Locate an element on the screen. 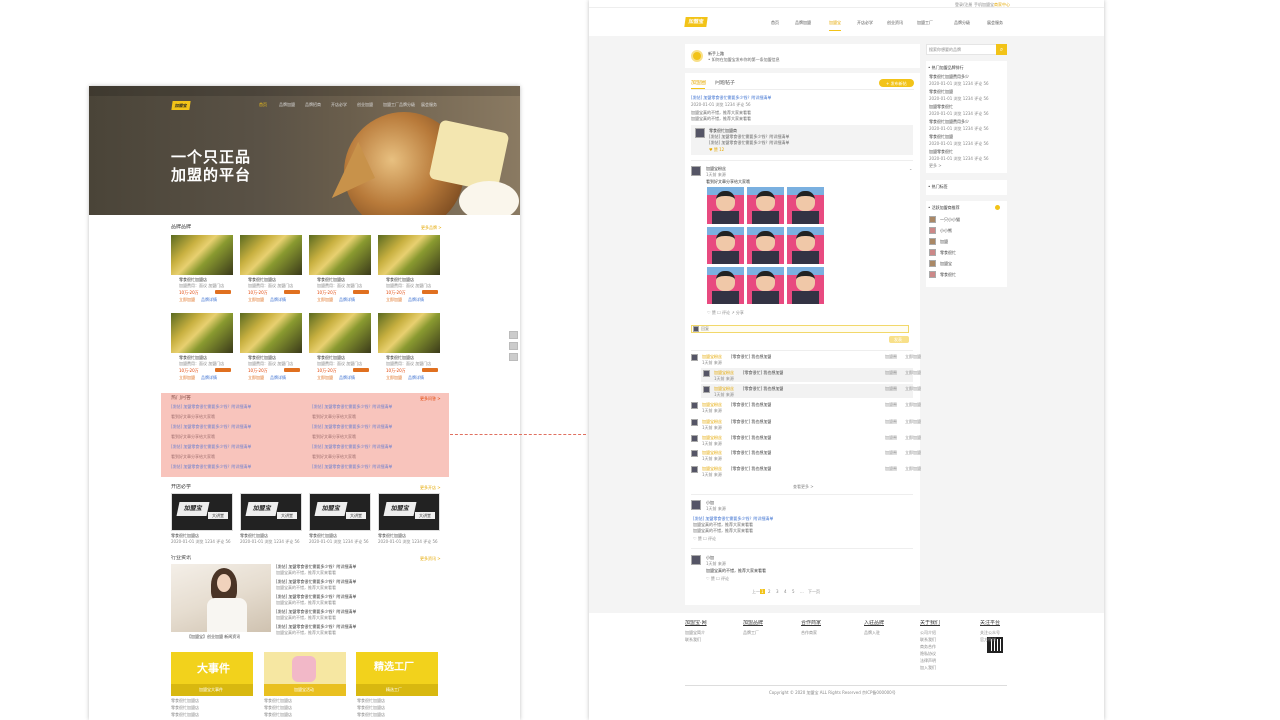 The width and height of the screenshot is (1280, 720). page-item: 2 is located at coordinates (769, 591).